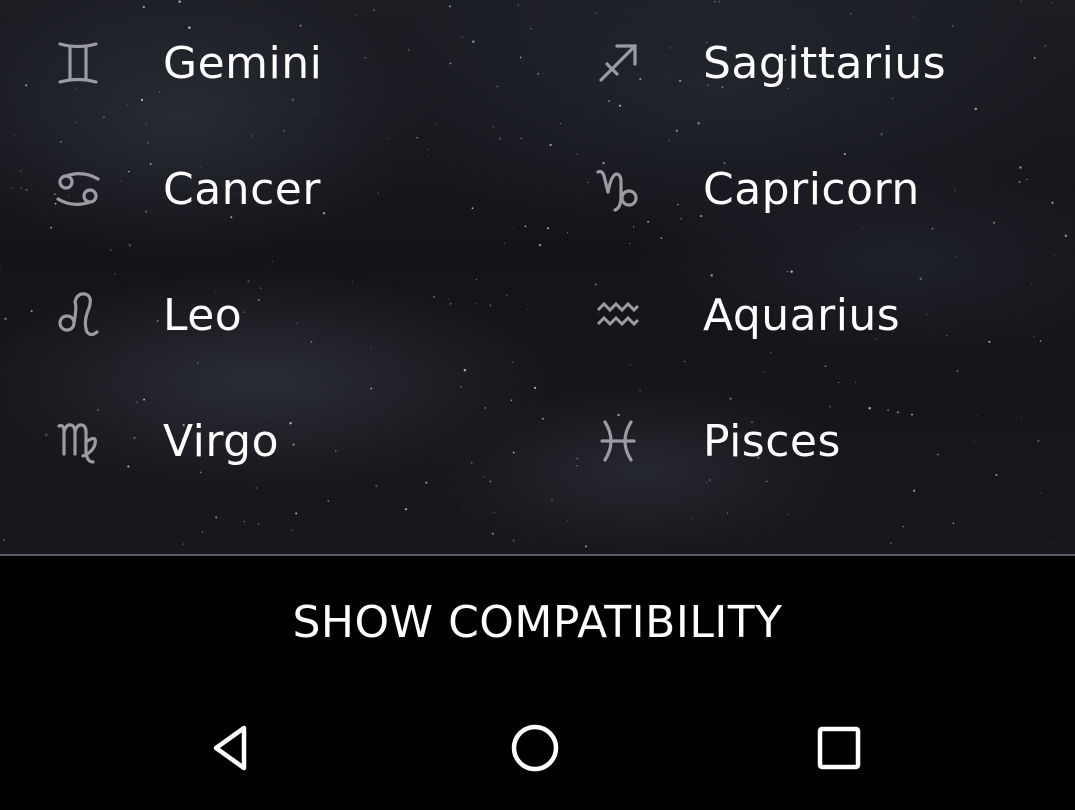  What do you see at coordinates (78, 63) in the screenshot?
I see `gemini-icon` at bounding box center [78, 63].